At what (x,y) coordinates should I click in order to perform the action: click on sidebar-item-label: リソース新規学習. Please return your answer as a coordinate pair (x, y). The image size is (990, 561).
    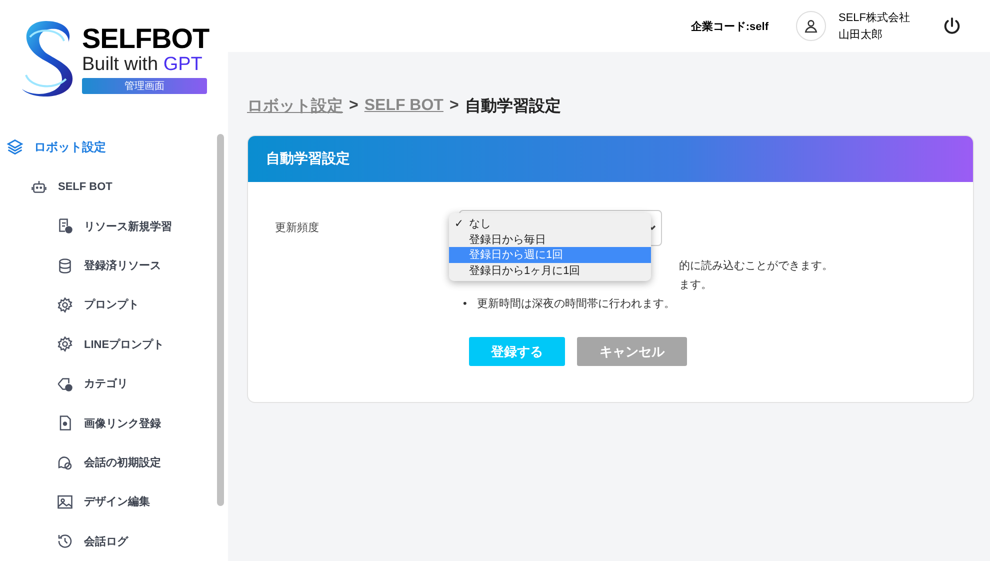
    Looking at the image, I should click on (128, 227).